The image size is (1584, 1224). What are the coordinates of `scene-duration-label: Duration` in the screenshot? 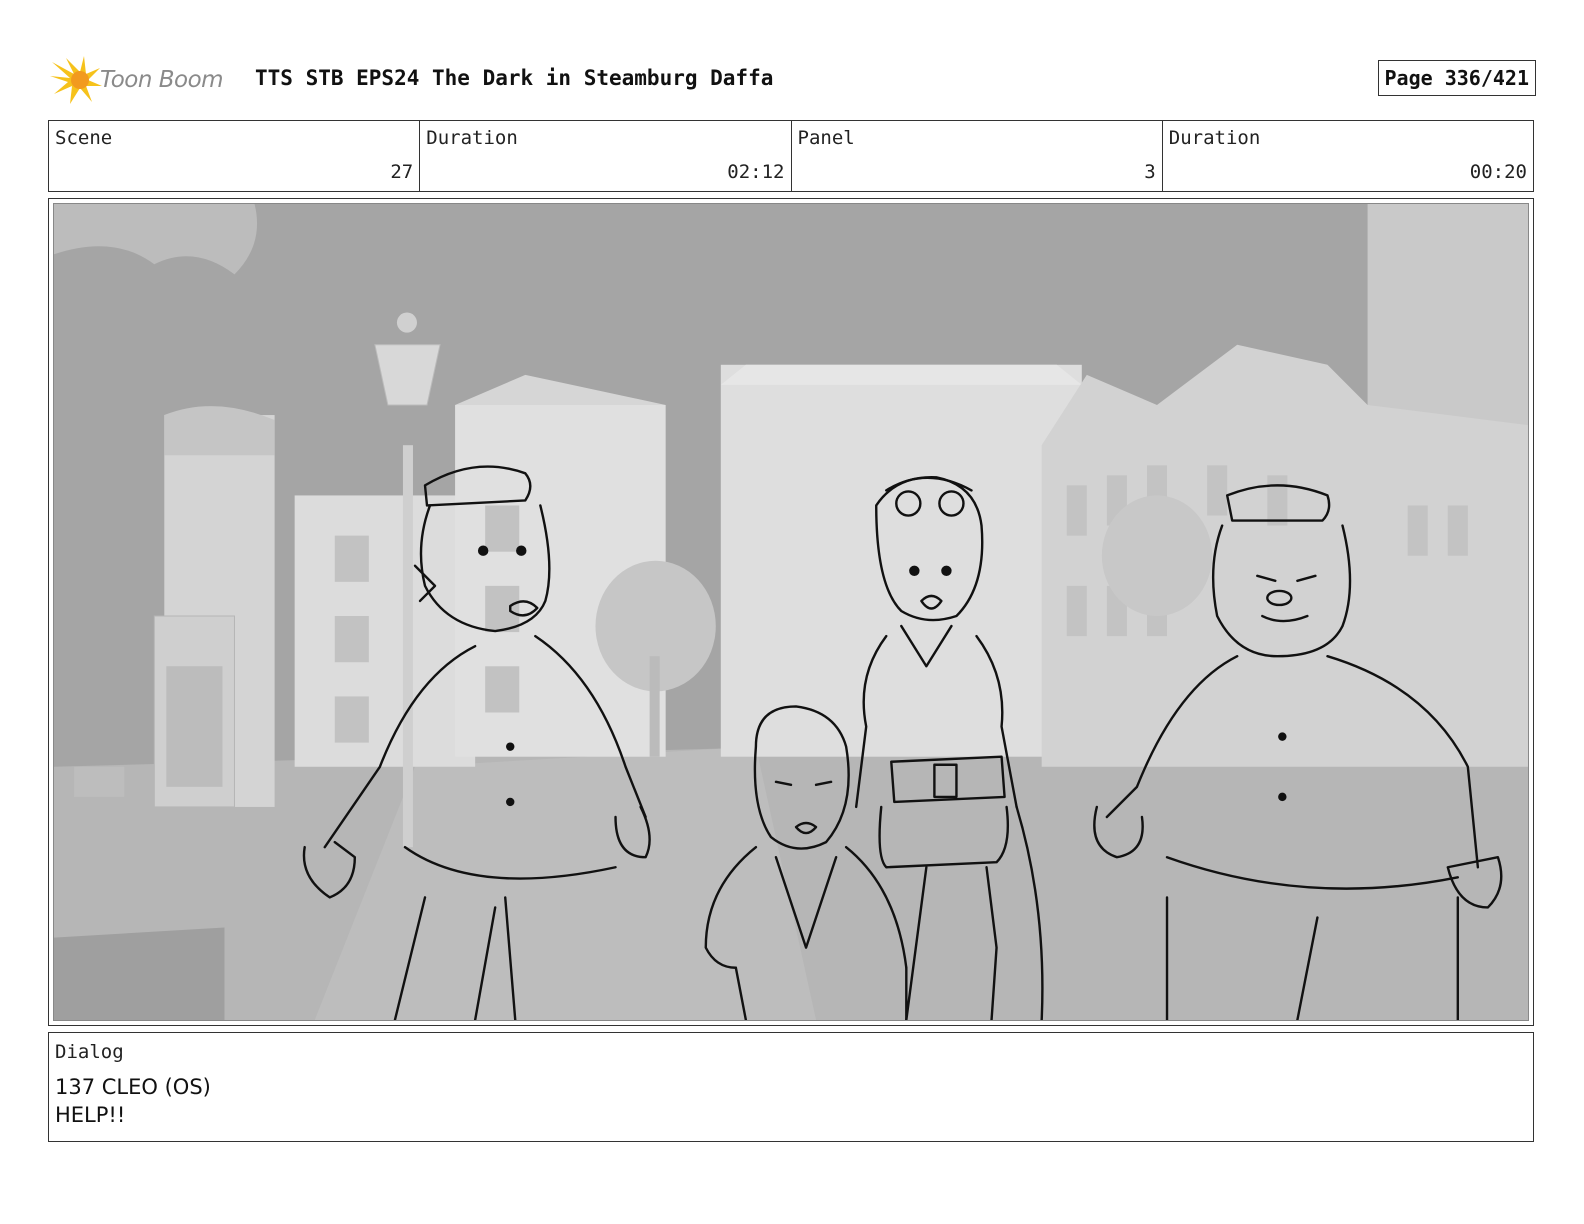 It's located at (472, 138).